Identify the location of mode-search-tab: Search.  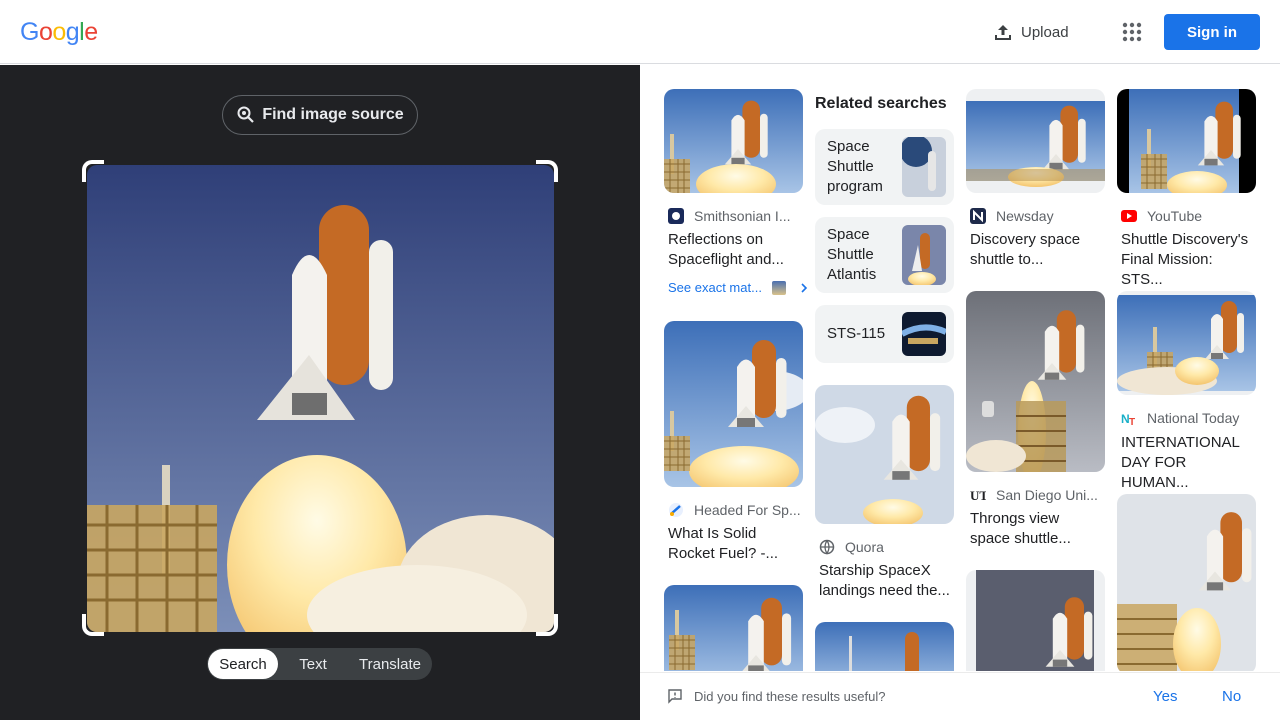
(243, 664).